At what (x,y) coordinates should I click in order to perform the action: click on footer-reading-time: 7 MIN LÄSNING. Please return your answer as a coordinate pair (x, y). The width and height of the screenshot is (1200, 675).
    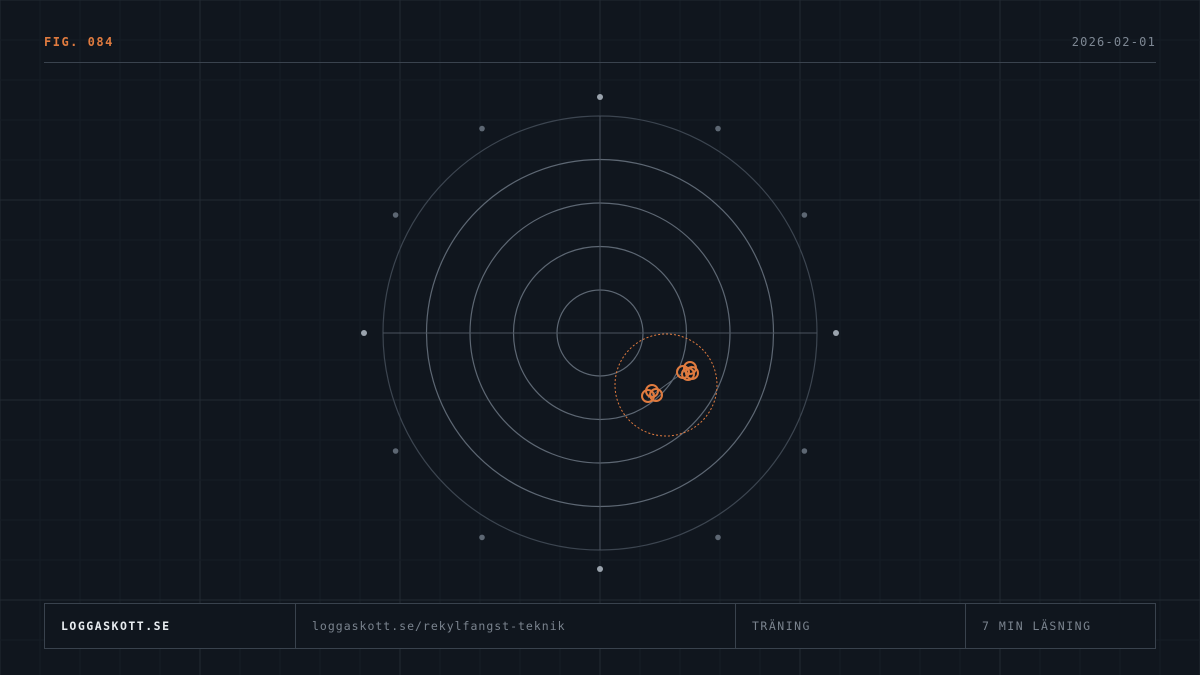
    Looking at the image, I should click on (1037, 626).